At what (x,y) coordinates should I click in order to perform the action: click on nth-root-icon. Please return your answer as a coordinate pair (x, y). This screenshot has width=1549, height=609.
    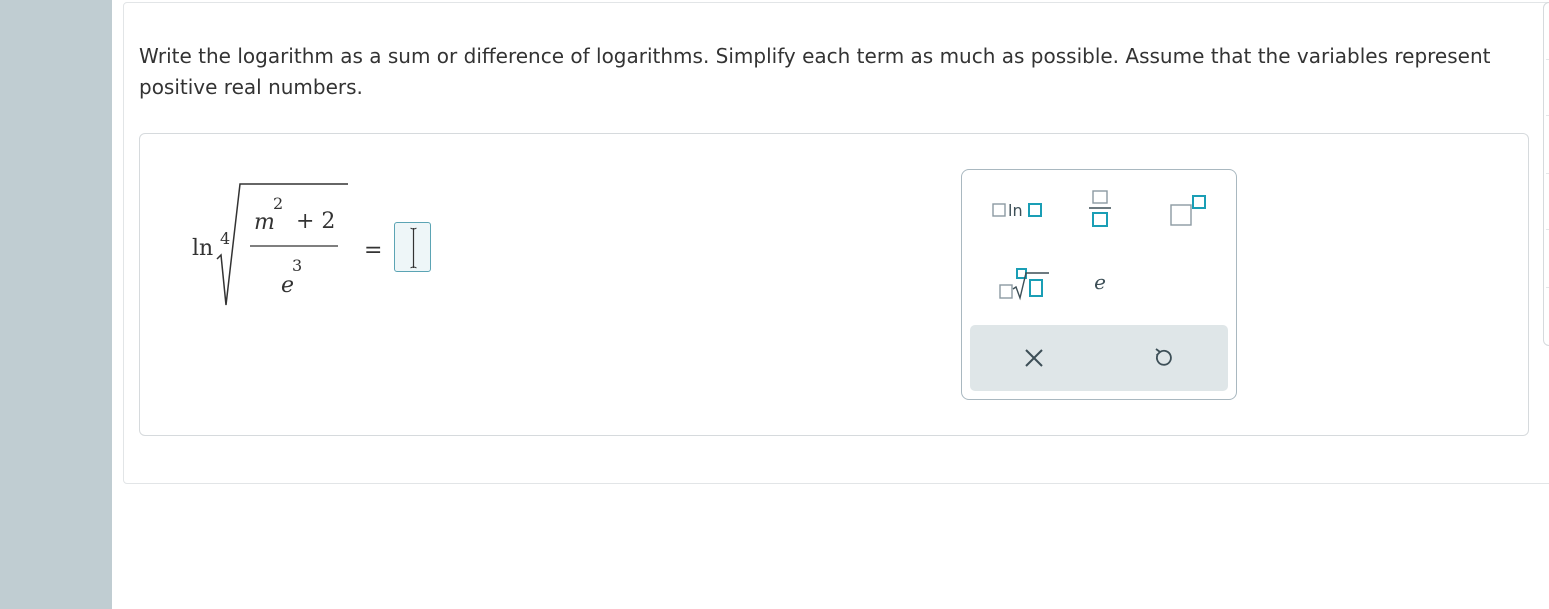
    Looking at the image, I should click on (1024, 284).